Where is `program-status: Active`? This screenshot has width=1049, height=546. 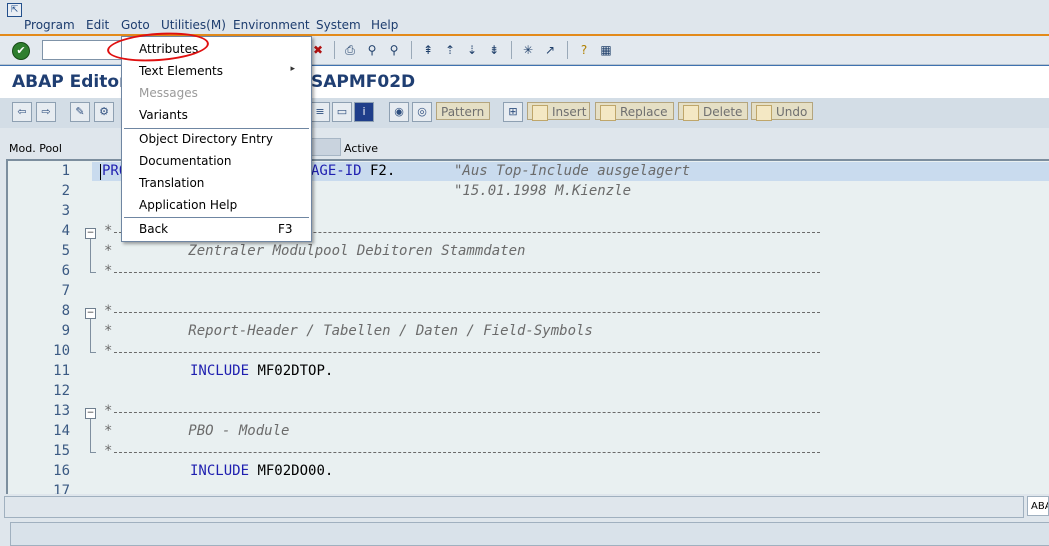 program-status: Active is located at coordinates (361, 148).